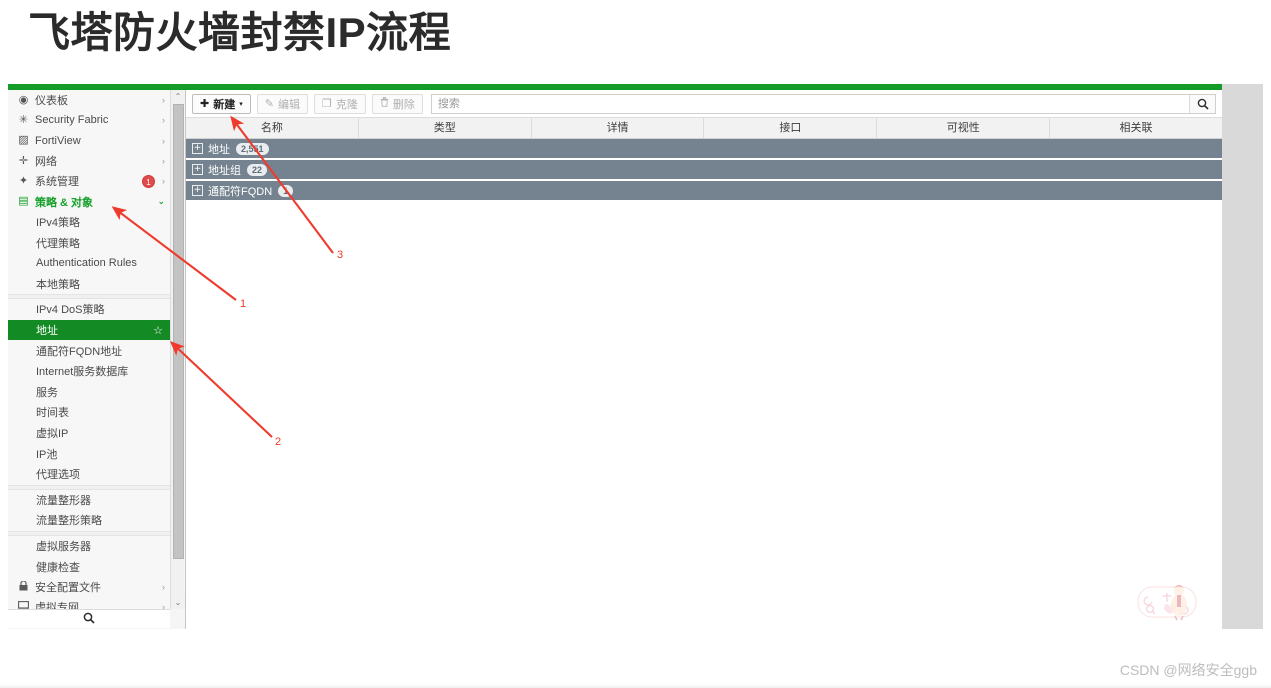 The width and height of the screenshot is (1271, 688). Describe the element at coordinates (272, 128) in the screenshot. I see `column-header-name: 名称` at that location.